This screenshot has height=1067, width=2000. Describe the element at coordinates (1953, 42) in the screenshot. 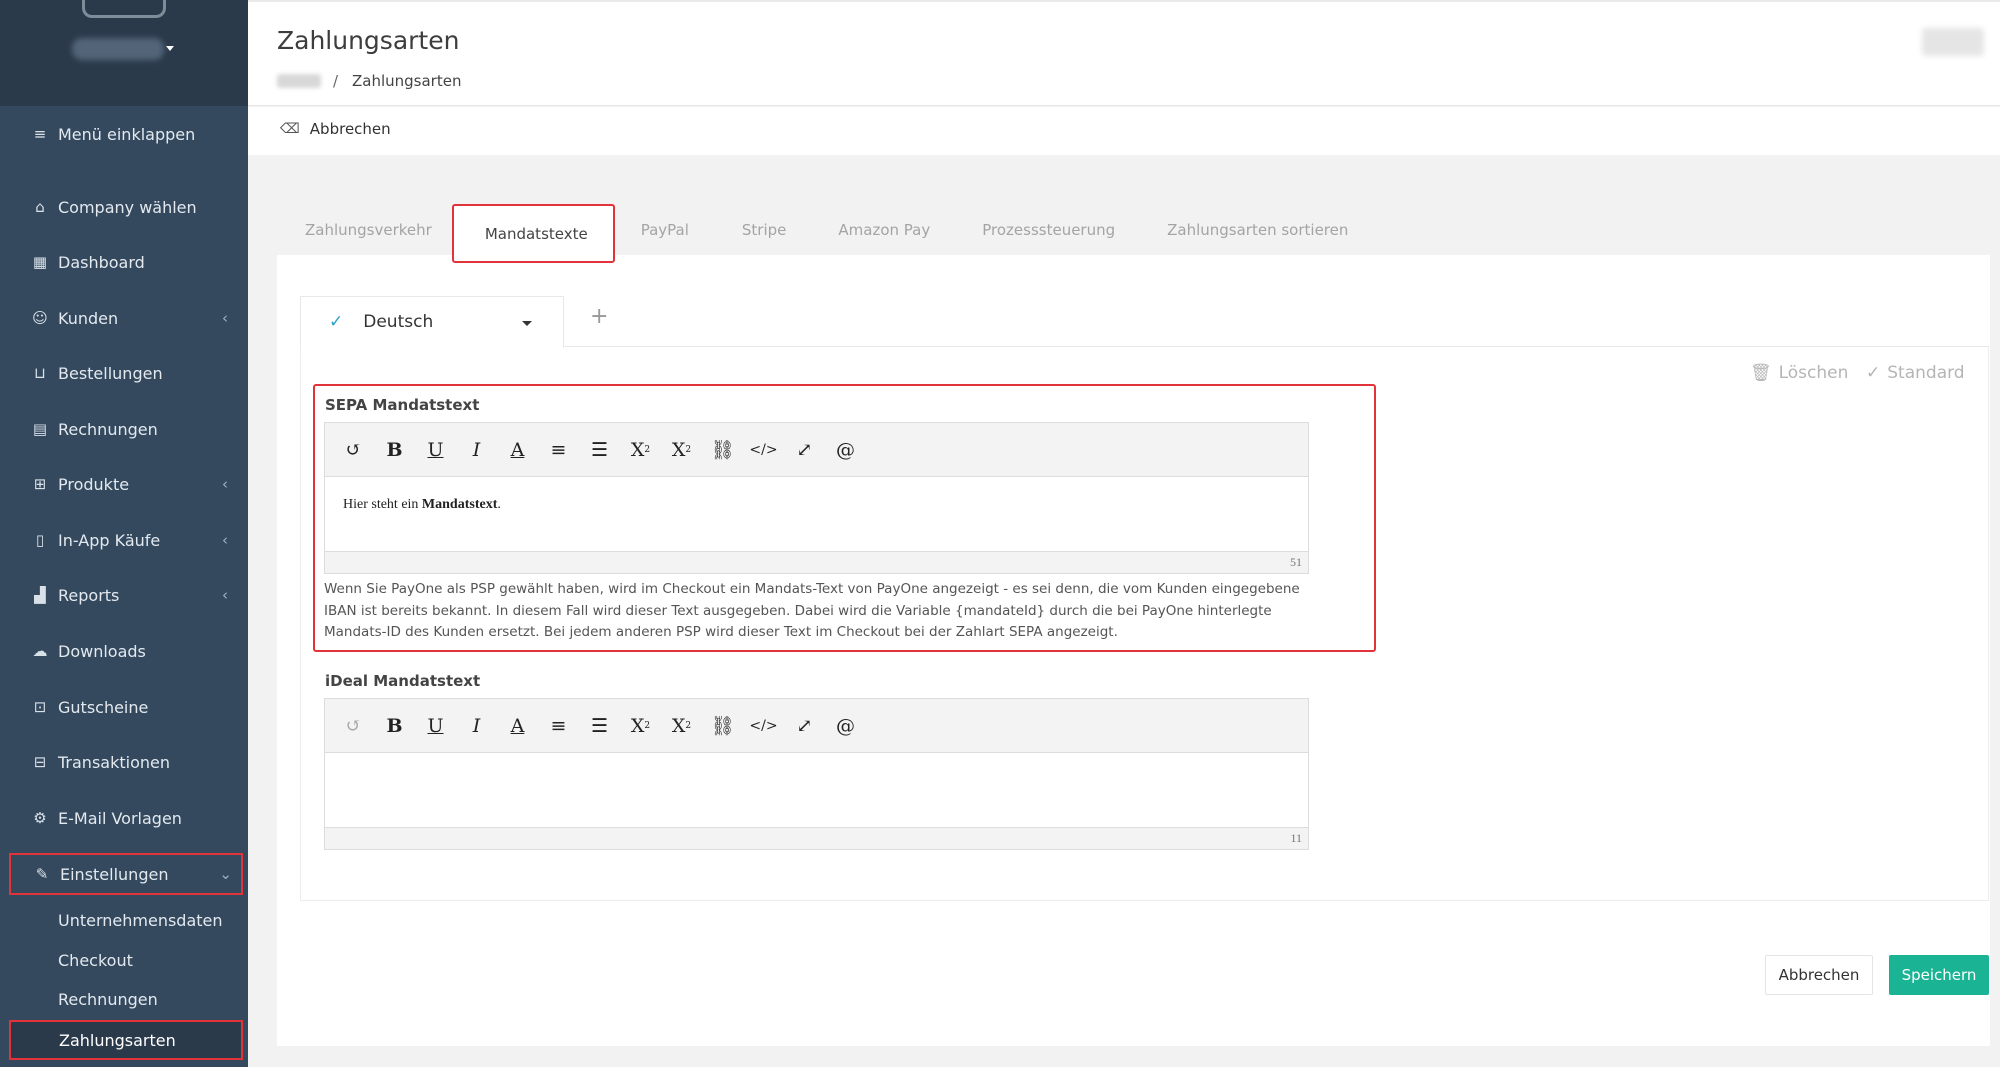

I see `user-menu-blurred` at that location.